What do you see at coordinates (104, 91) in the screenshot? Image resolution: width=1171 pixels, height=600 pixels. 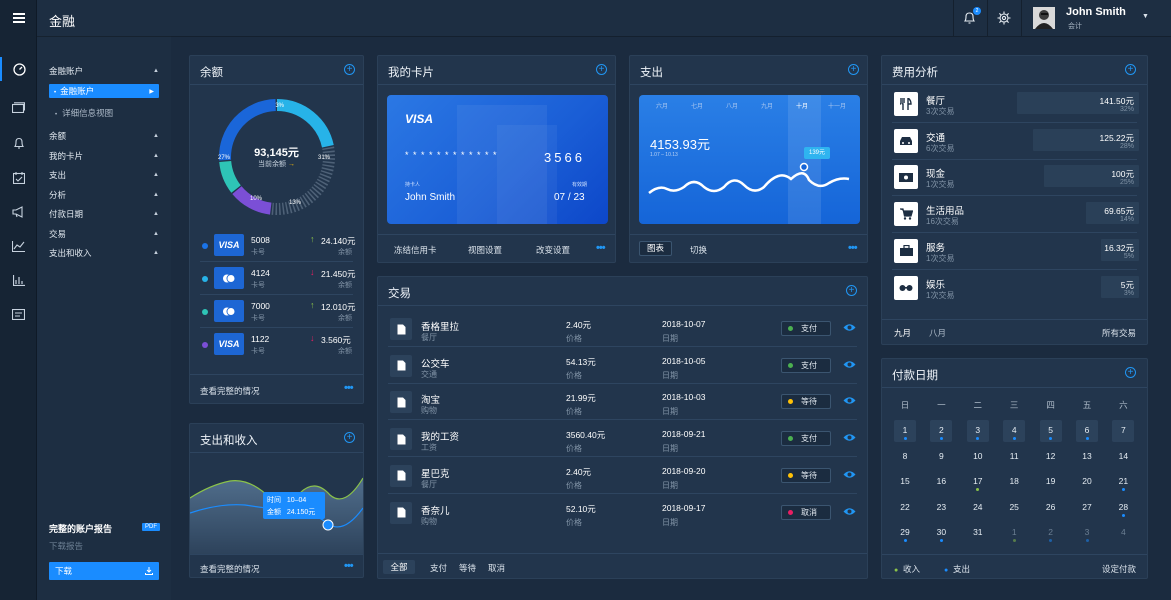 I see `sidebar-subitem-accounts: • 金融账户 ▶` at bounding box center [104, 91].